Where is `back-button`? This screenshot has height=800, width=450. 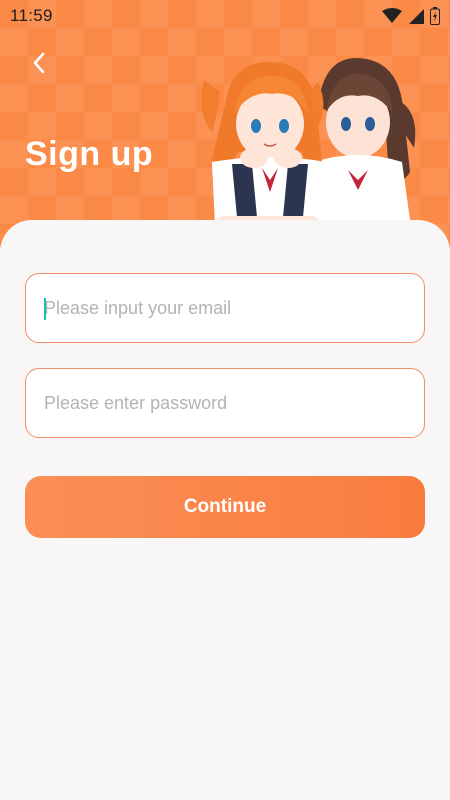
back-button is located at coordinates (39, 65).